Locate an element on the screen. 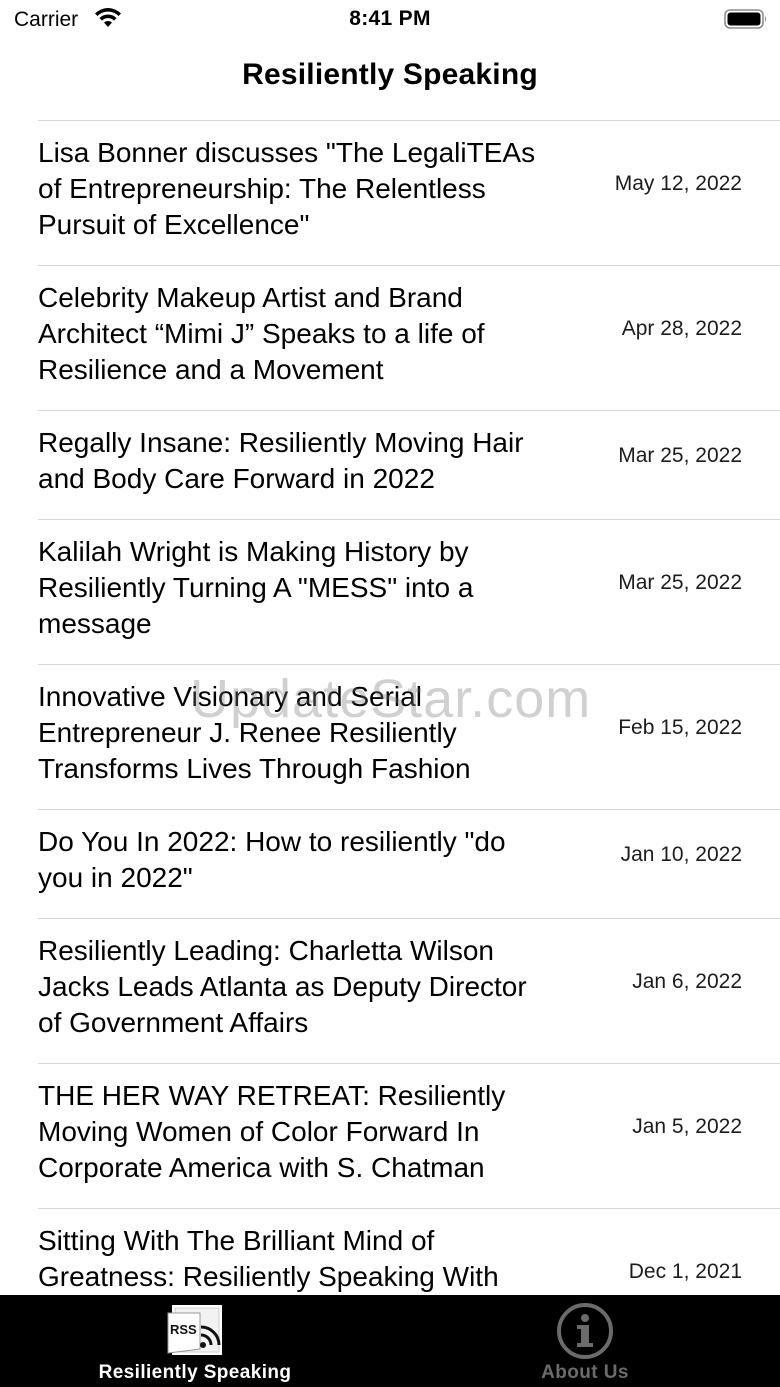  tab-about-us: About Us is located at coordinates (585, 1341).